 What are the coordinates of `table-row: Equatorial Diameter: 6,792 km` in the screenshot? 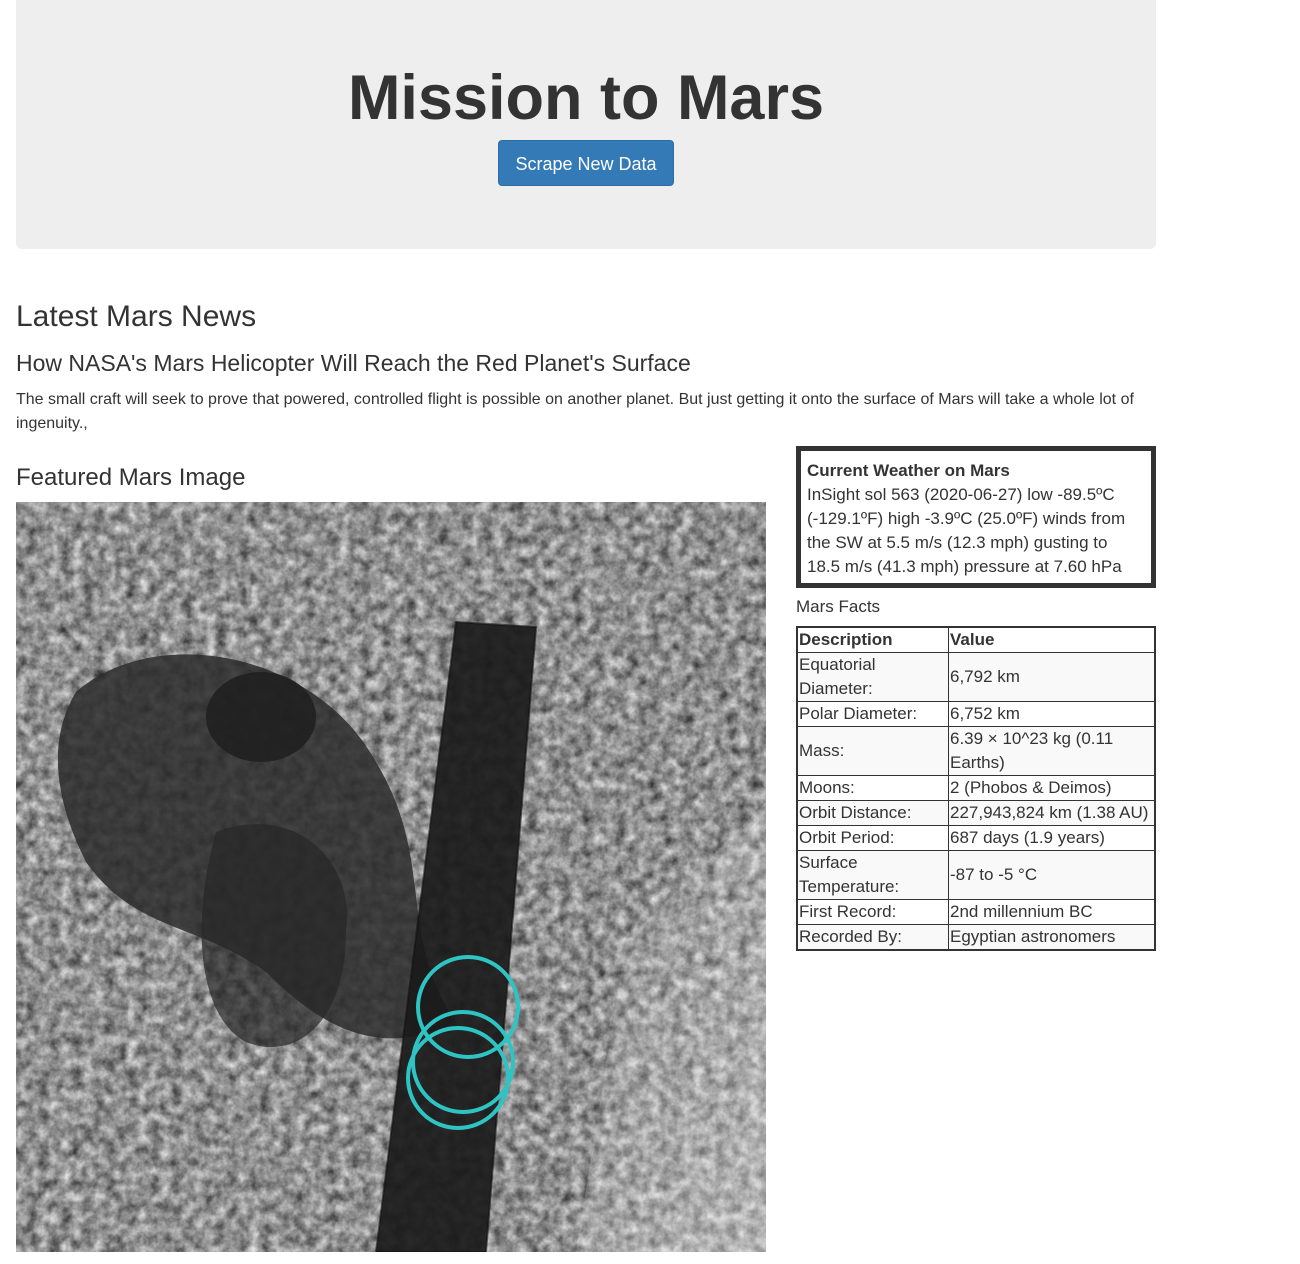 It's located at (976, 677).